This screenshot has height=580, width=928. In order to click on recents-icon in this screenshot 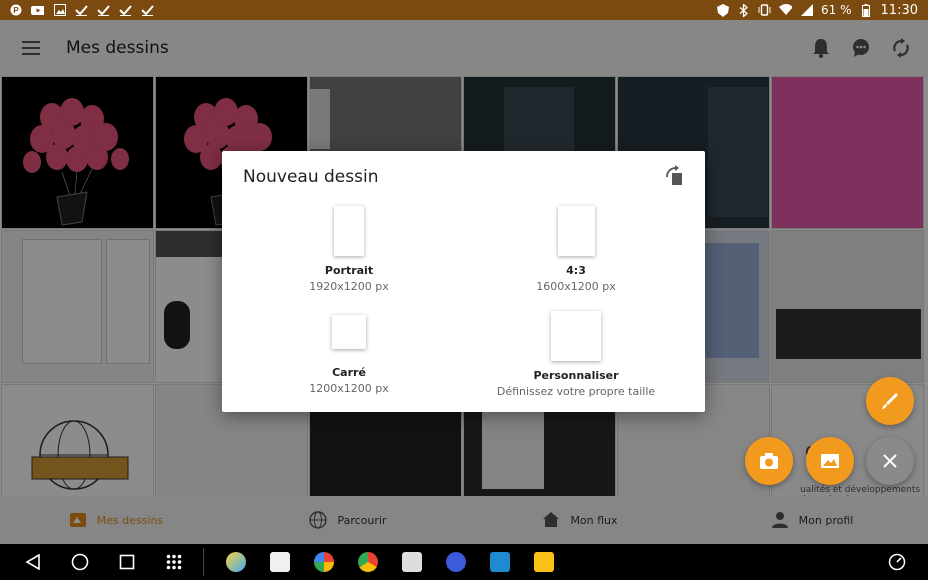, I will do `click(126, 562)`.